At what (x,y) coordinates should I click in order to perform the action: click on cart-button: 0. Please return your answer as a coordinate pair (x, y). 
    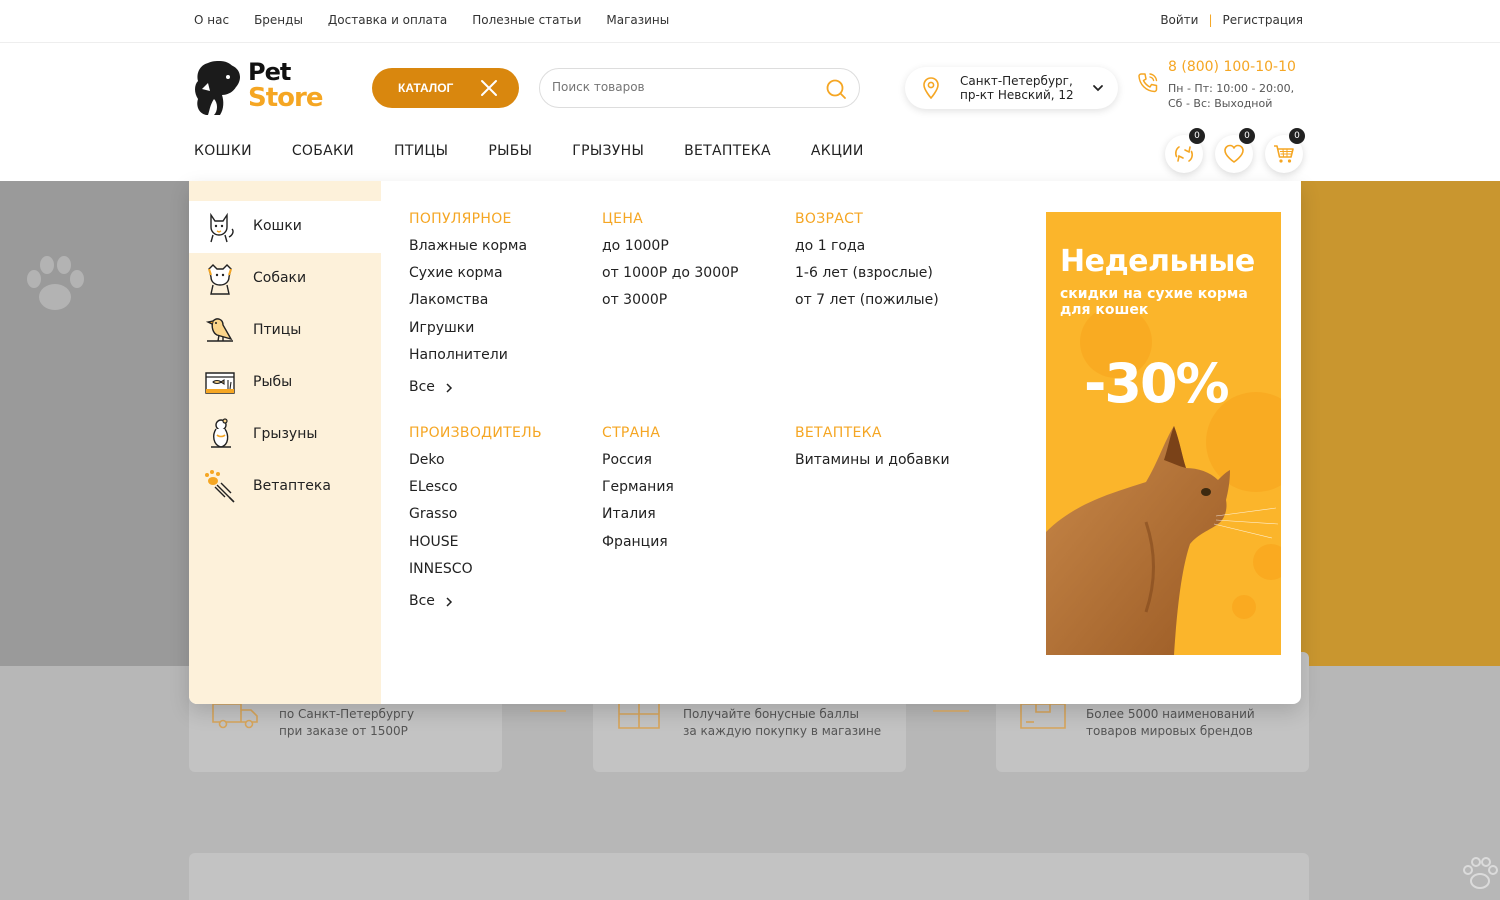
    Looking at the image, I should click on (1285, 150).